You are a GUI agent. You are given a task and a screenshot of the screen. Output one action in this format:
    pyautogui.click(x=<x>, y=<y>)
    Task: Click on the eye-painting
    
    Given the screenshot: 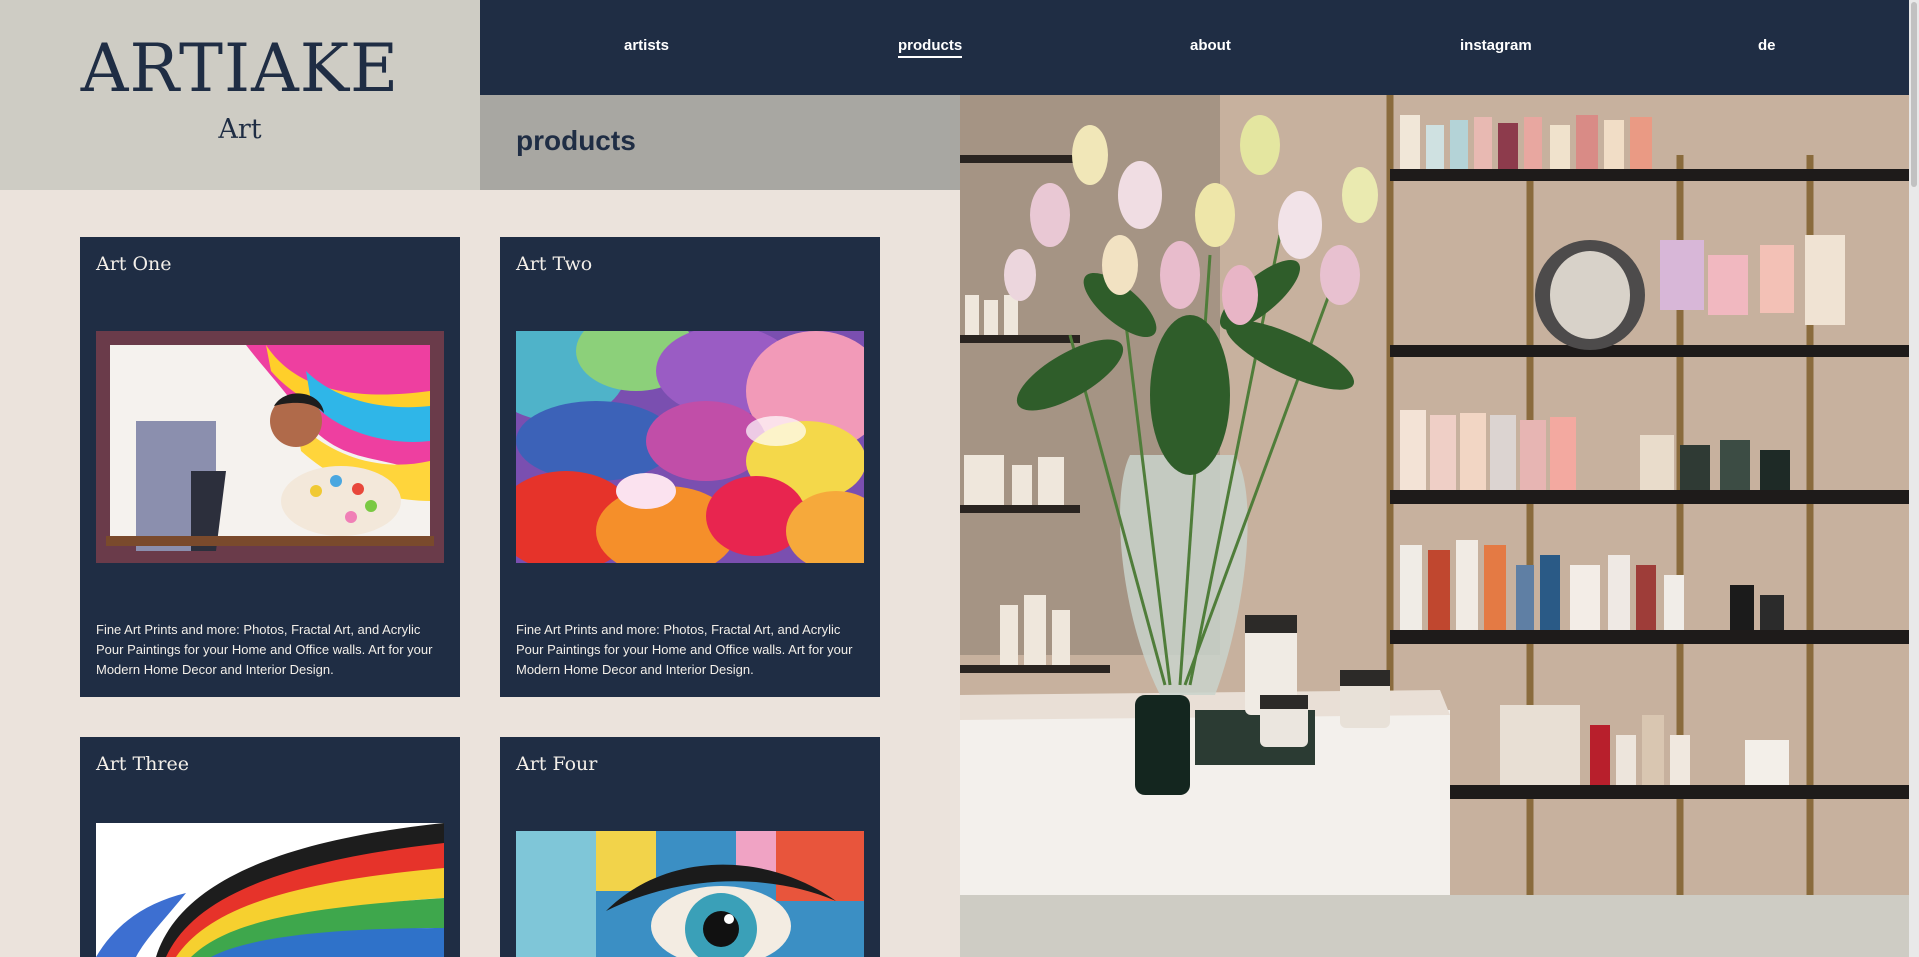 What is the action you would take?
    pyautogui.click(x=690, y=894)
    